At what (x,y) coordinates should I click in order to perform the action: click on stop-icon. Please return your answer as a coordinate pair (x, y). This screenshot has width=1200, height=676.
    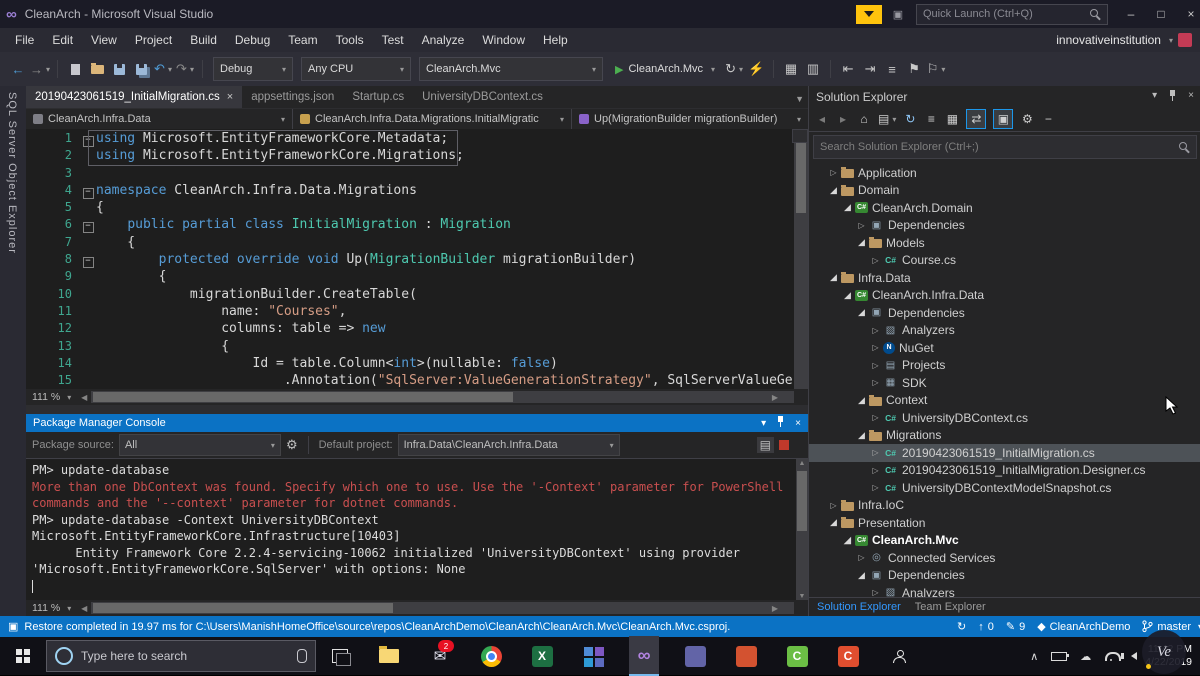
    Looking at the image, I should click on (784, 445).